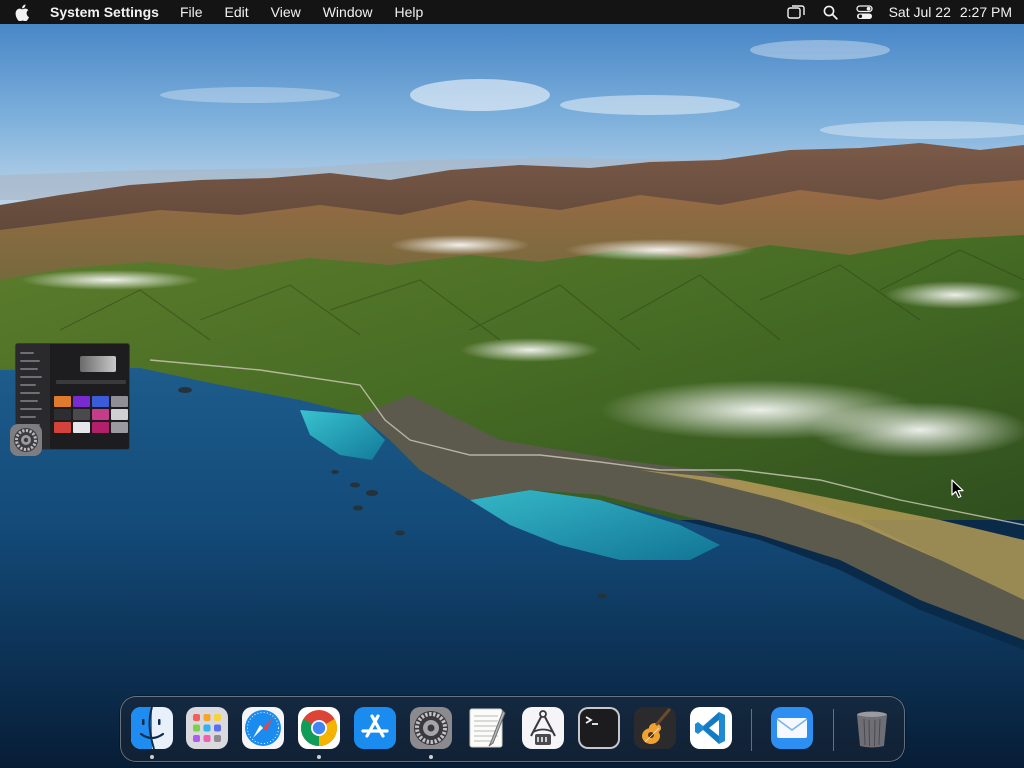  What do you see at coordinates (319, 728) in the screenshot?
I see `chrome-icon` at bounding box center [319, 728].